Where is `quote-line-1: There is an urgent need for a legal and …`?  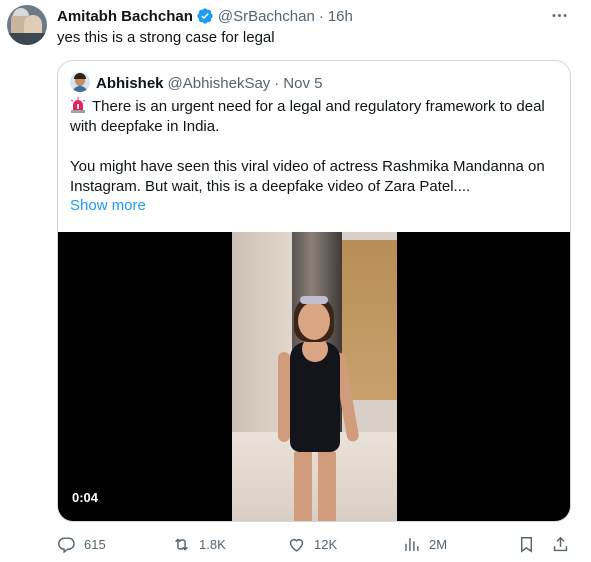
quote-line-1: There is an urgent need for a legal and … is located at coordinates (318, 106).